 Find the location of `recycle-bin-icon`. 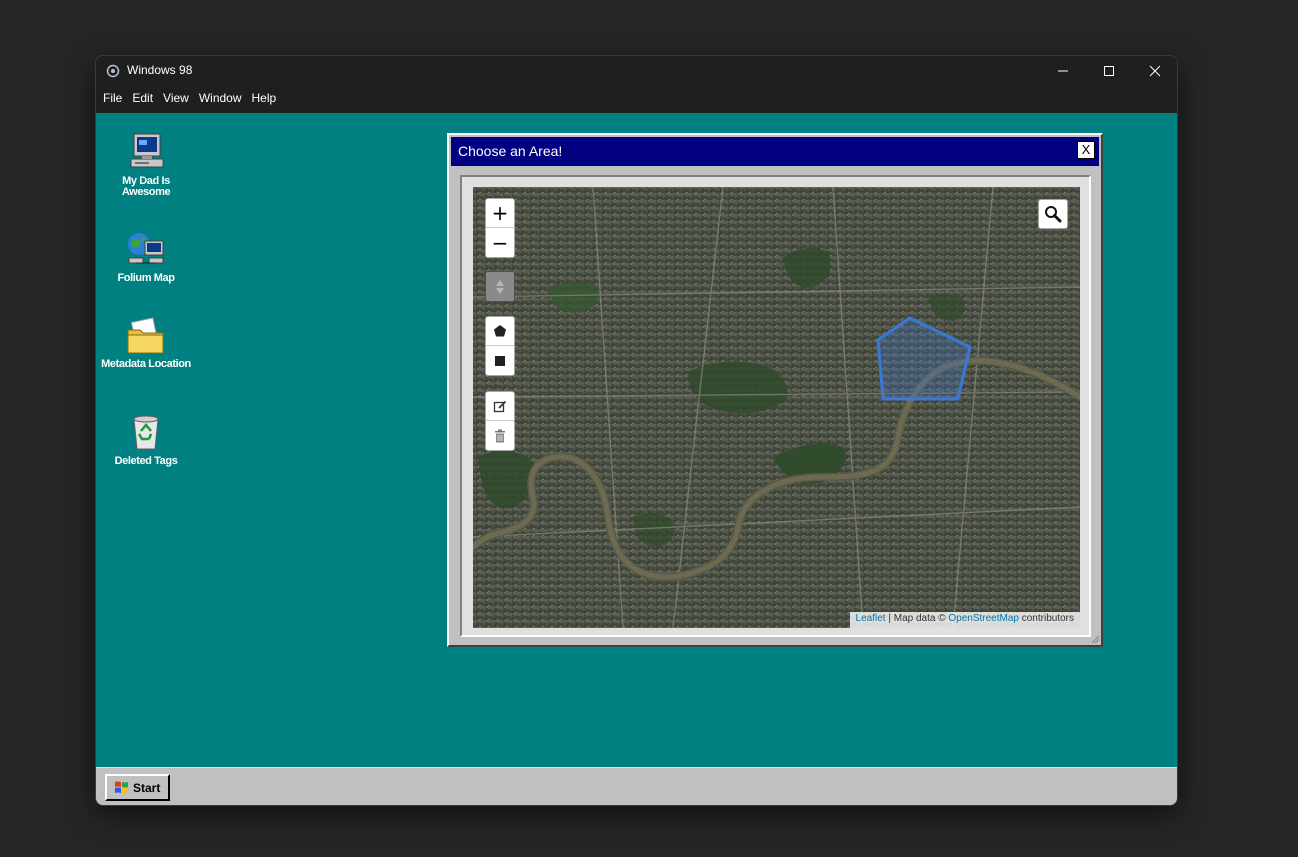

recycle-bin-icon is located at coordinates (146, 432).